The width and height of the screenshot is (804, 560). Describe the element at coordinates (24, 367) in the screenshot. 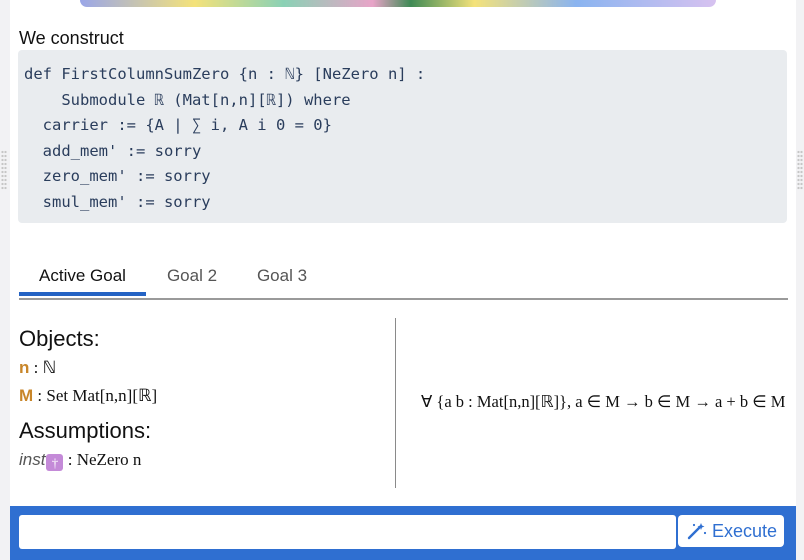

I see `object-name: n` at that location.